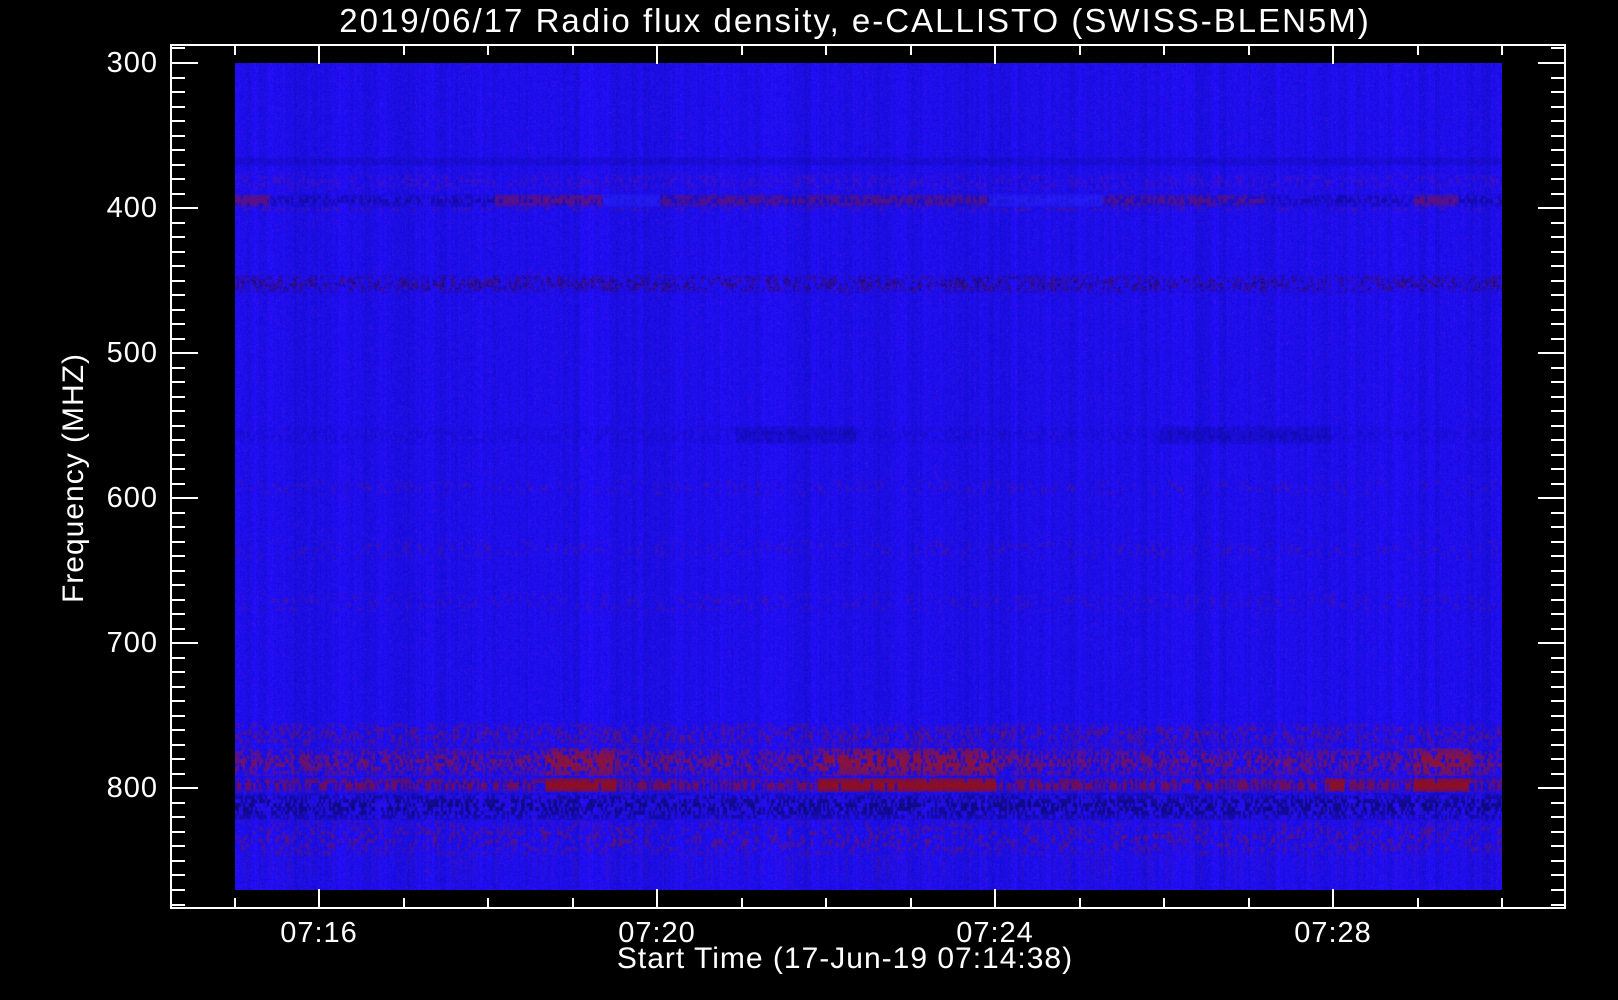  I want to click on x-tick-label-07:28: 07:28, so click(1333, 933).